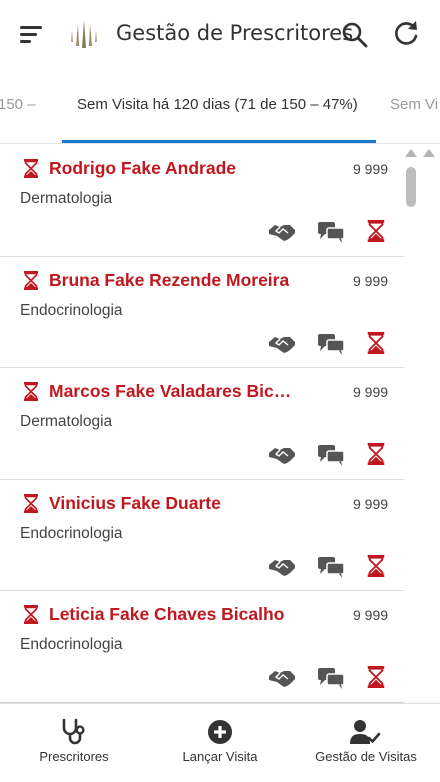 The height and width of the screenshot is (782, 440). I want to click on tab-next: Sem Vi, so click(414, 104).